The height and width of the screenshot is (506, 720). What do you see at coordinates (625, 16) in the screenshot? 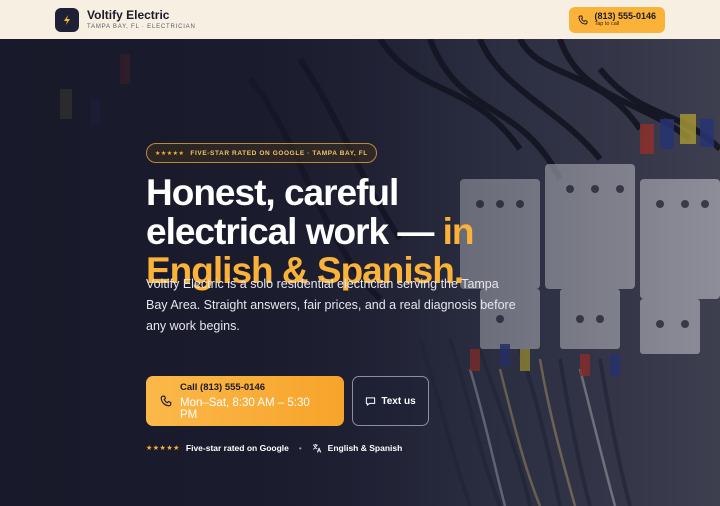
I see `header-call-number: (813) 555-0146` at bounding box center [625, 16].